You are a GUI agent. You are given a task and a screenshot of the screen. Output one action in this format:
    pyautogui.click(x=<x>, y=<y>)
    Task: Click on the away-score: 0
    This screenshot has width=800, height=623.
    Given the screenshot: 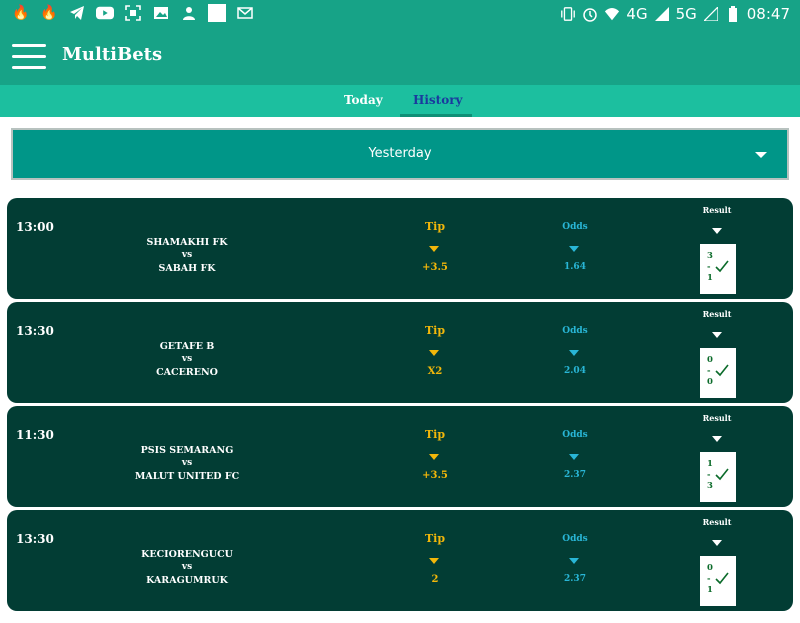 What is the action you would take?
    pyautogui.click(x=710, y=382)
    